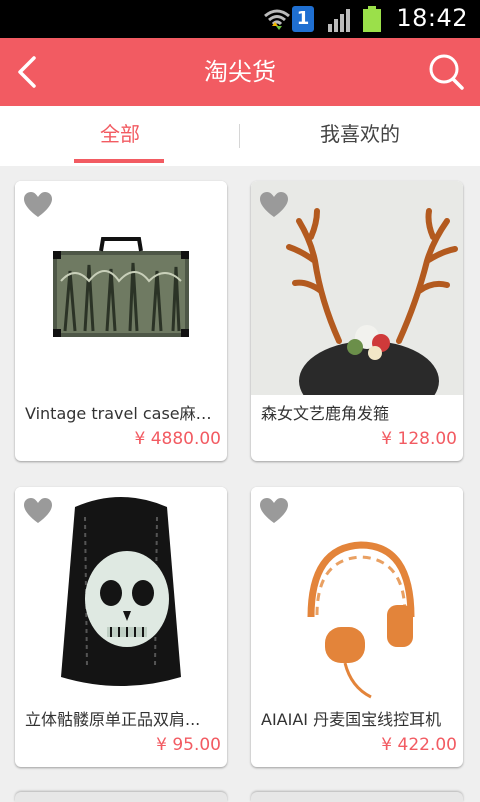 The width and height of the screenshot is (480, 802). What do you see at coordinates (277, 19) in the screenshot?
I see `wifi-icon` at bounding box center [277, 19].